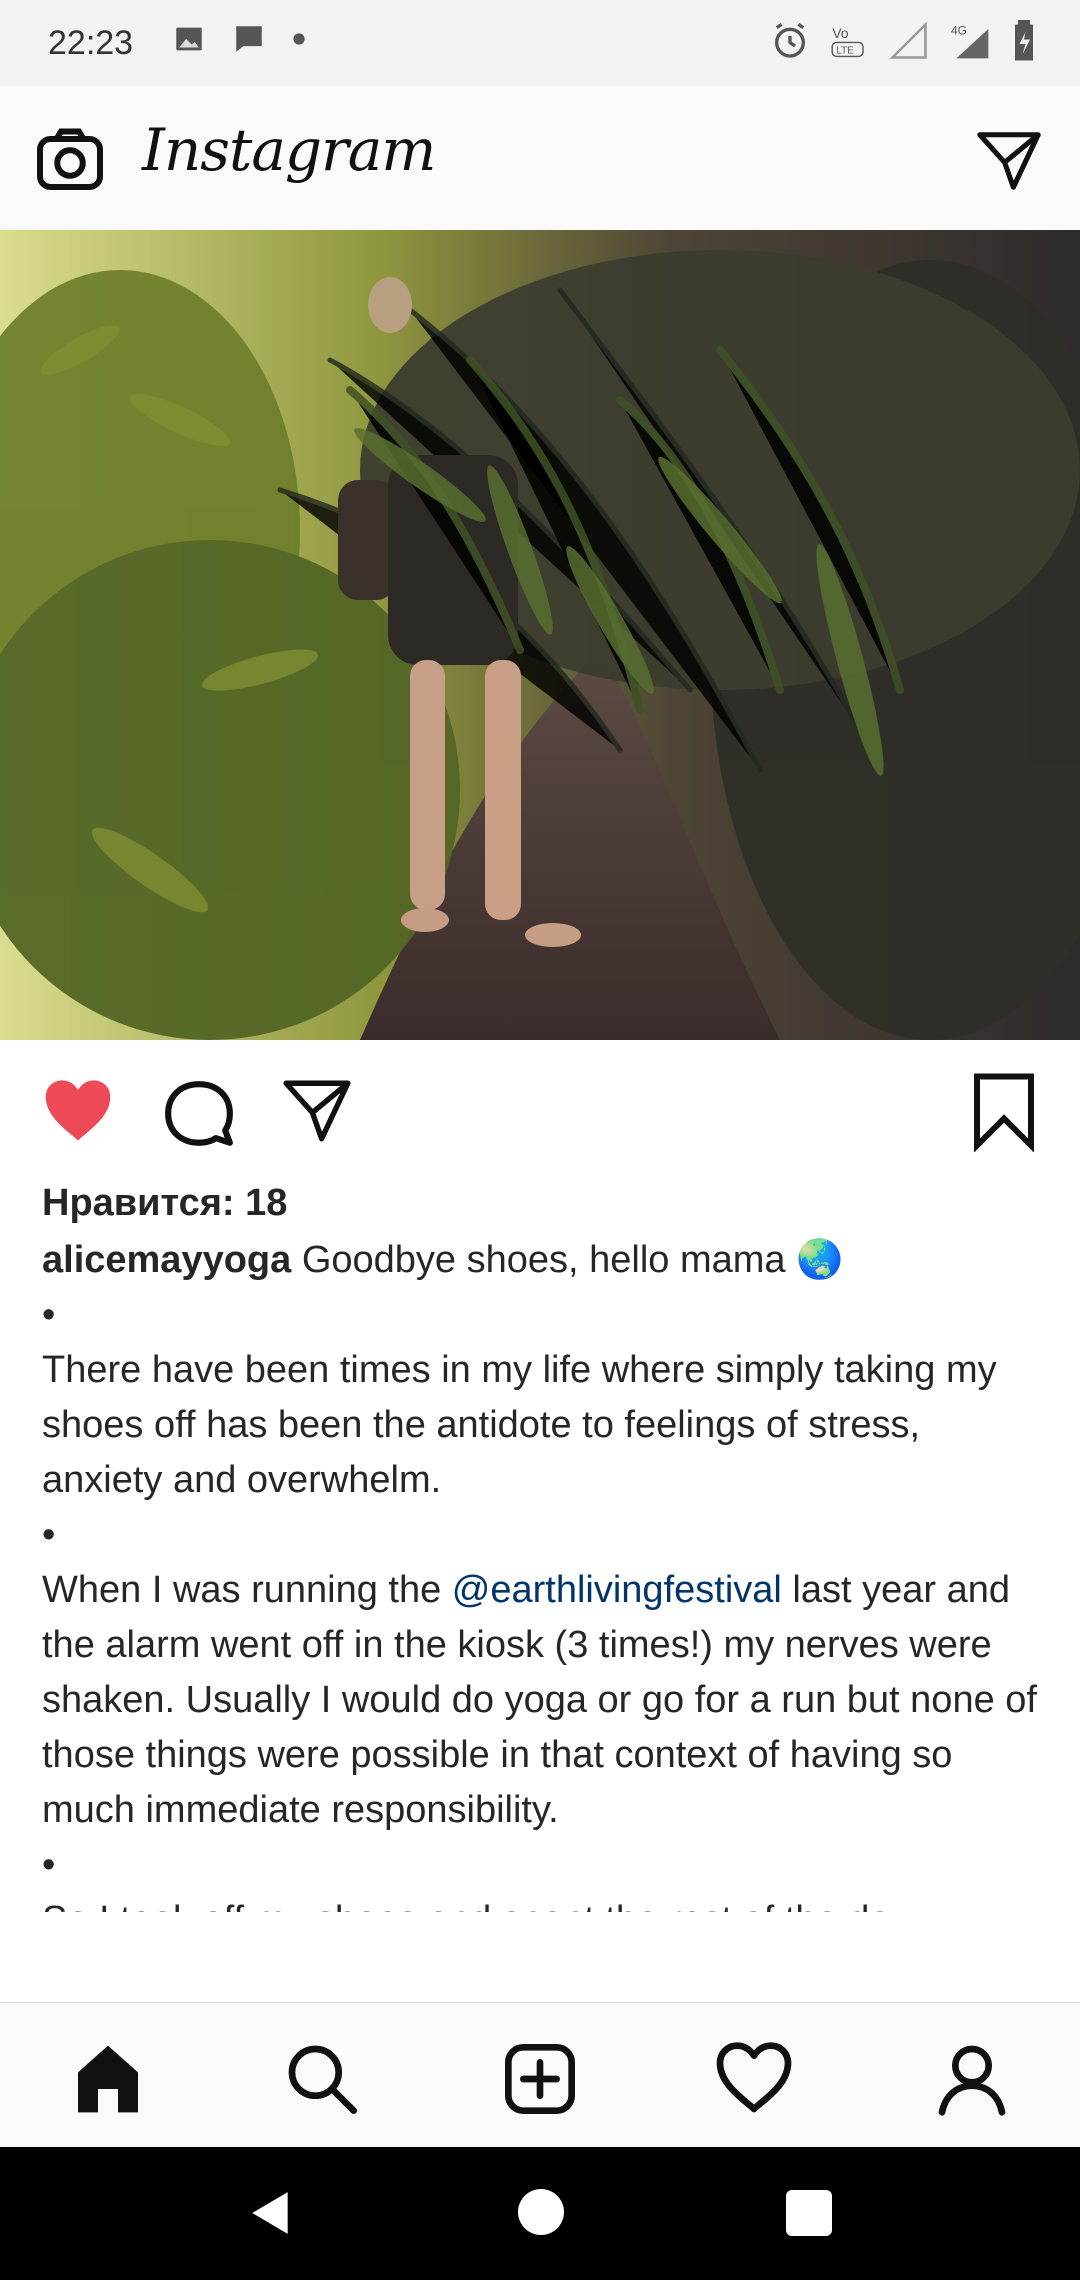 The width and height of the screenshot is (1080, 2280). I want to click on post-actions, so click(540, 1110).